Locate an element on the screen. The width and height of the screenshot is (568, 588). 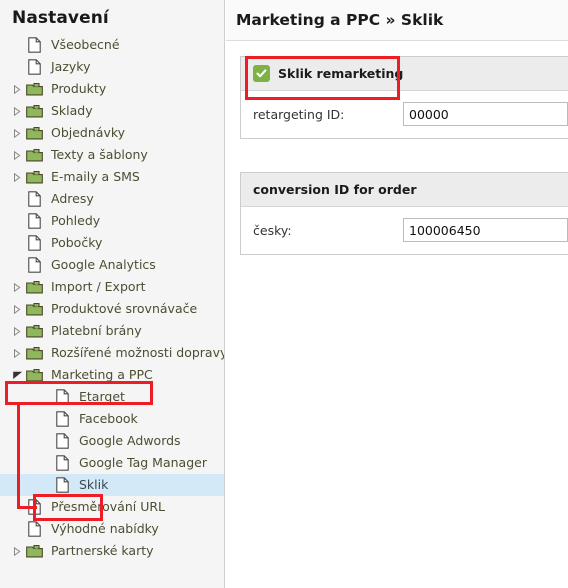
sidebar-item-label: Marketing a PPC is located at coordinates (102, 374).